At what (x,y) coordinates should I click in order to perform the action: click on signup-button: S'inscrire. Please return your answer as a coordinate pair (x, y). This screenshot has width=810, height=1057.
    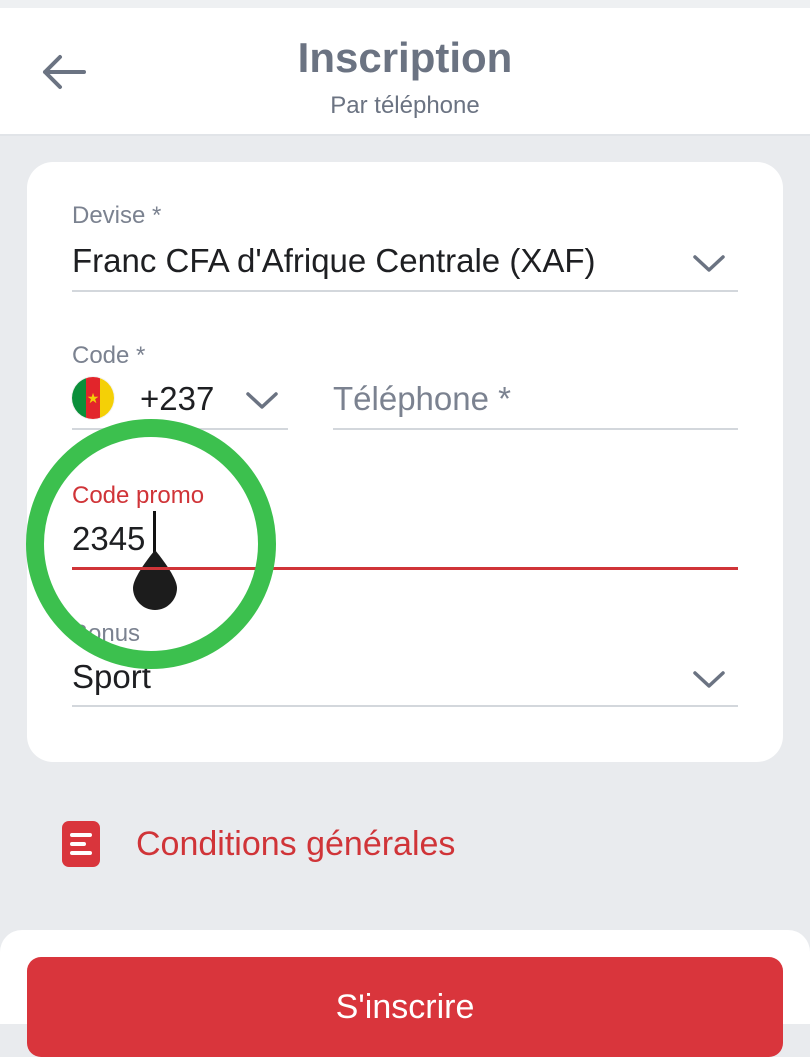
    Looking at the image, I should click on (405, 1007).